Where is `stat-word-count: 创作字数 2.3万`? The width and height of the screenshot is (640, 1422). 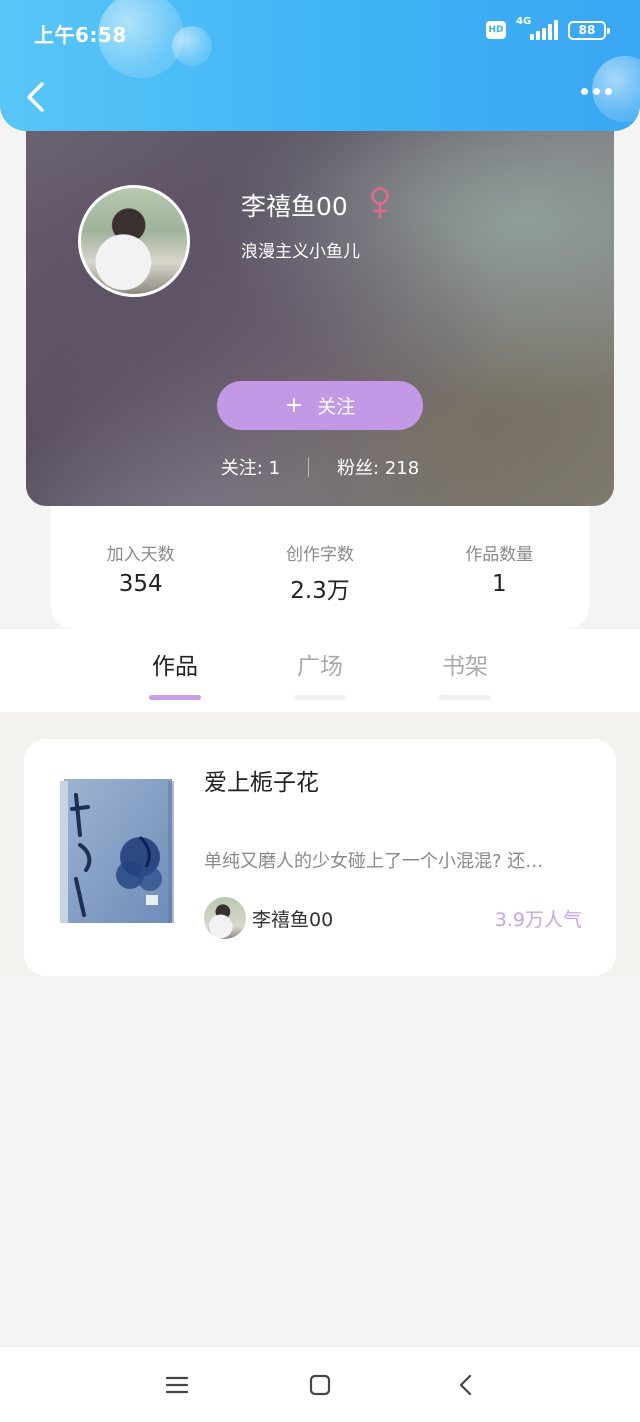 stat-word-count: 创作字数 2.3万 is located at coordinates (319, 567).